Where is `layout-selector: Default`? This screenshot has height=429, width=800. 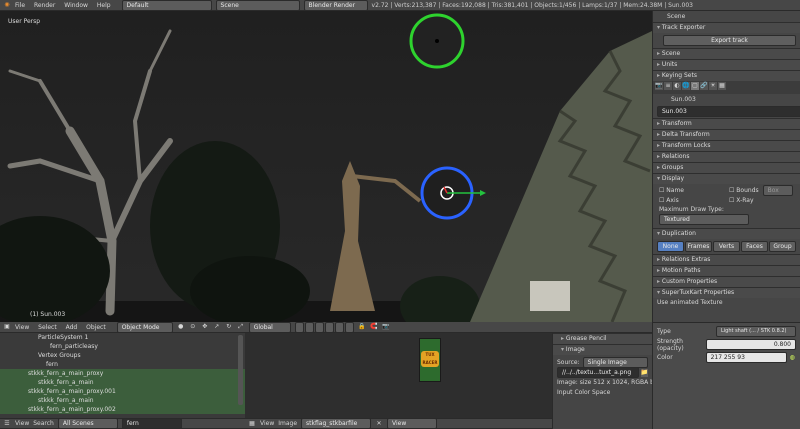
layout-selector: Default is located at coordinates (166, 5).